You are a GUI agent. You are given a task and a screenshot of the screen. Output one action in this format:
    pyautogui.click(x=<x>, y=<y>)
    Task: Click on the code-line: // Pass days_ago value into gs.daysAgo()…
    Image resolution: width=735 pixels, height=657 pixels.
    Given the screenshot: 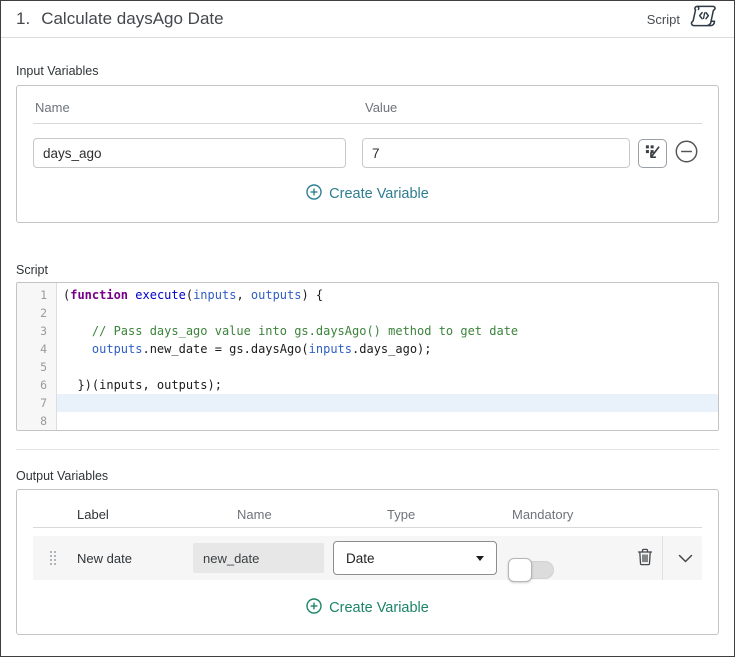 What is the action you would take?
    pyautogui.click(x=387, y=331)
    